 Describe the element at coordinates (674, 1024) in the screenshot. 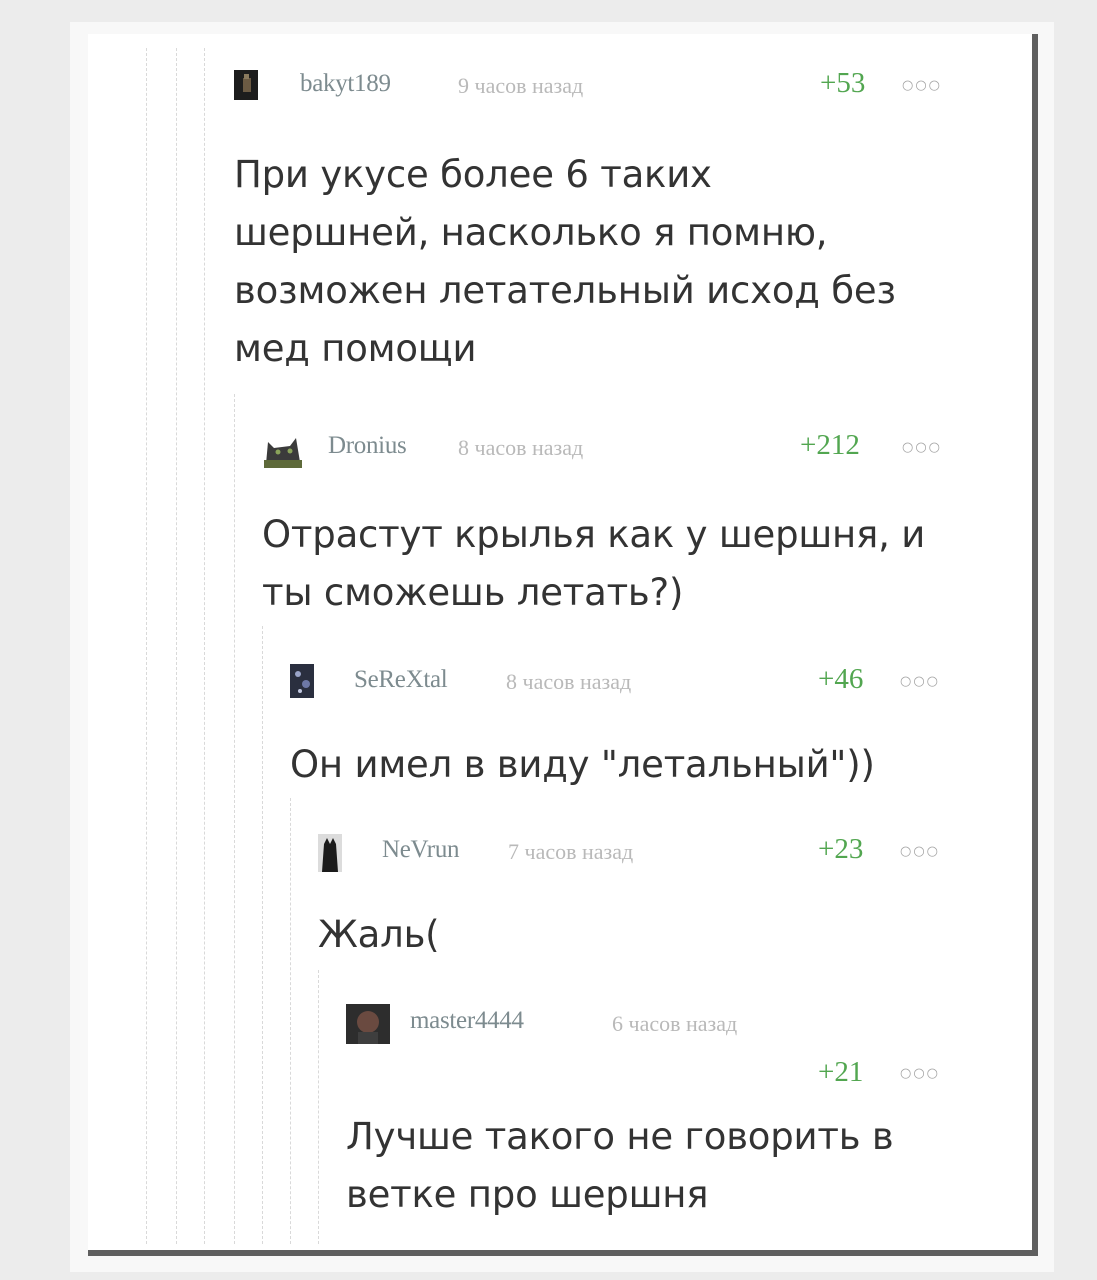

I see `timestamp: 6 часов назад` at that location.